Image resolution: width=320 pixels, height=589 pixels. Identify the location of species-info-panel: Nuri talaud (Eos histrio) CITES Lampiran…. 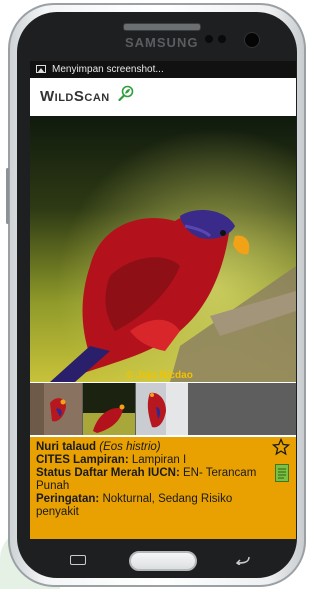
(163, 488).